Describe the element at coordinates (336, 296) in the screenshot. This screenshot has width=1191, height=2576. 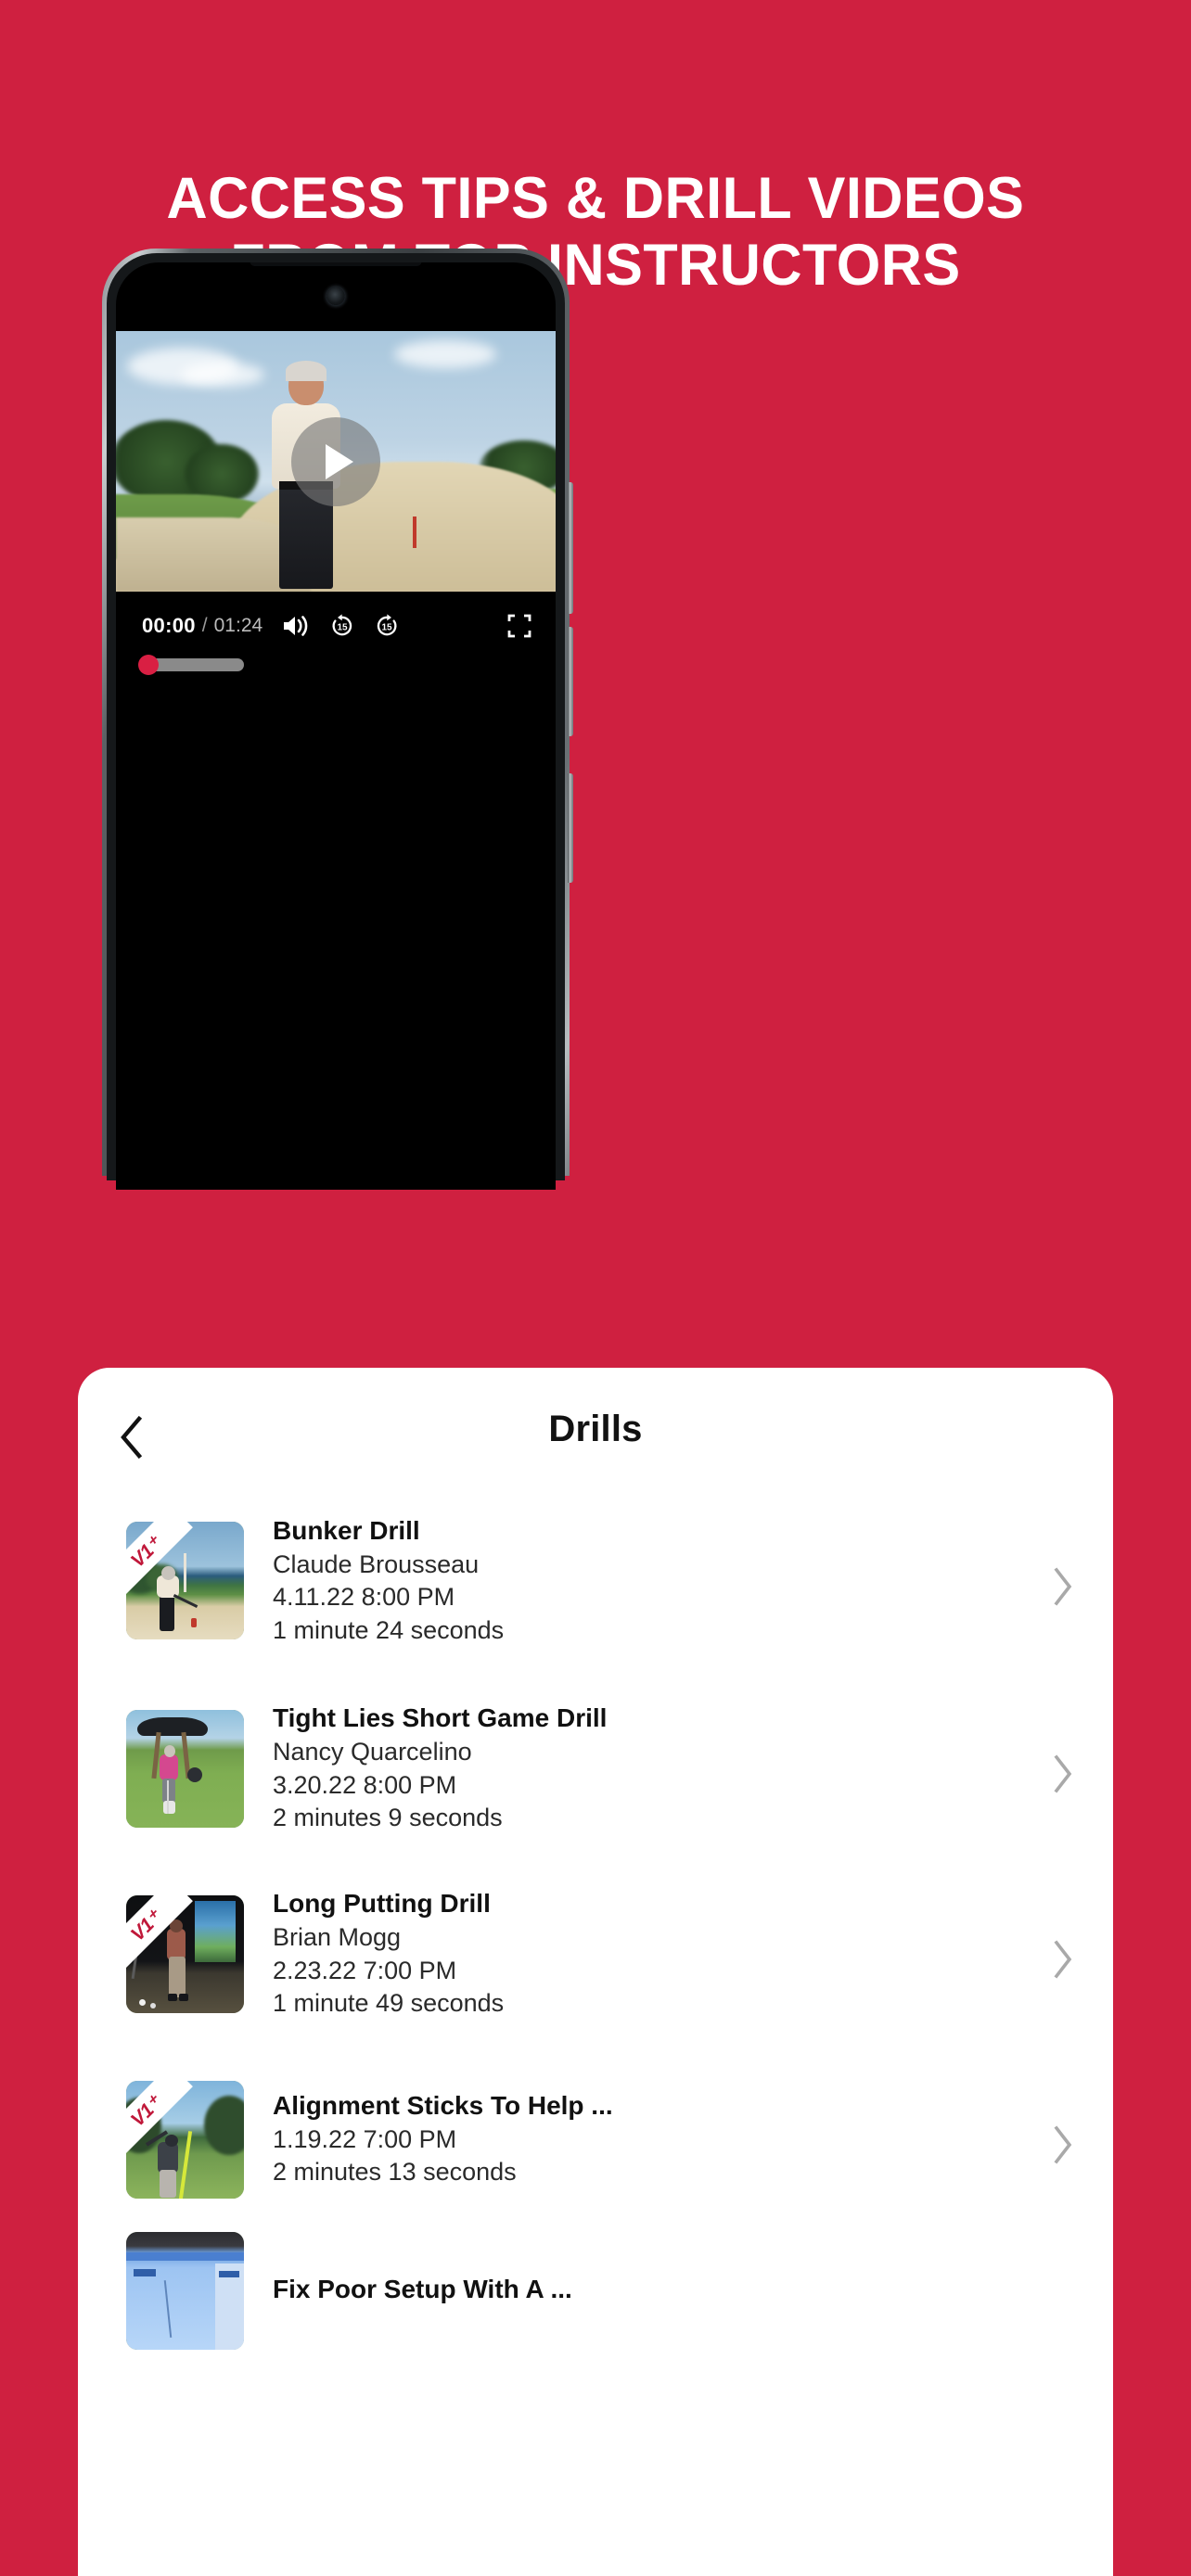
I see `front-camera-icon` at that location.